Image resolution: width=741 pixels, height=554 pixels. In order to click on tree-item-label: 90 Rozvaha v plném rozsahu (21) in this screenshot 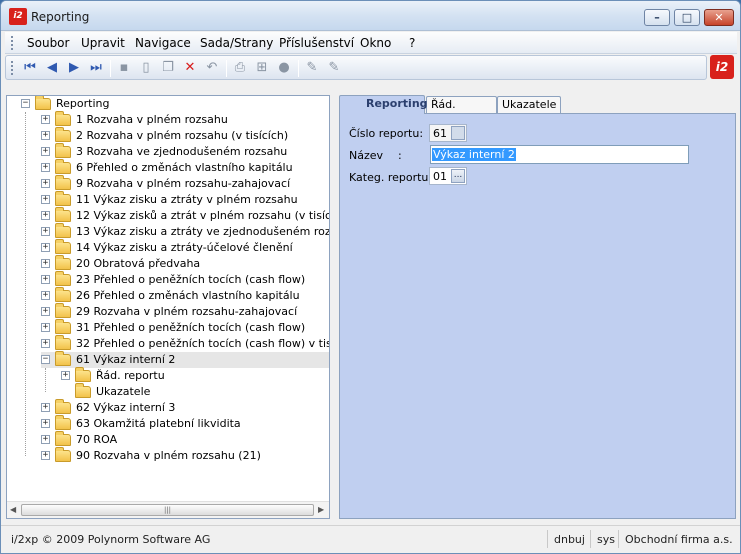, I will do `click(168, 455)`.